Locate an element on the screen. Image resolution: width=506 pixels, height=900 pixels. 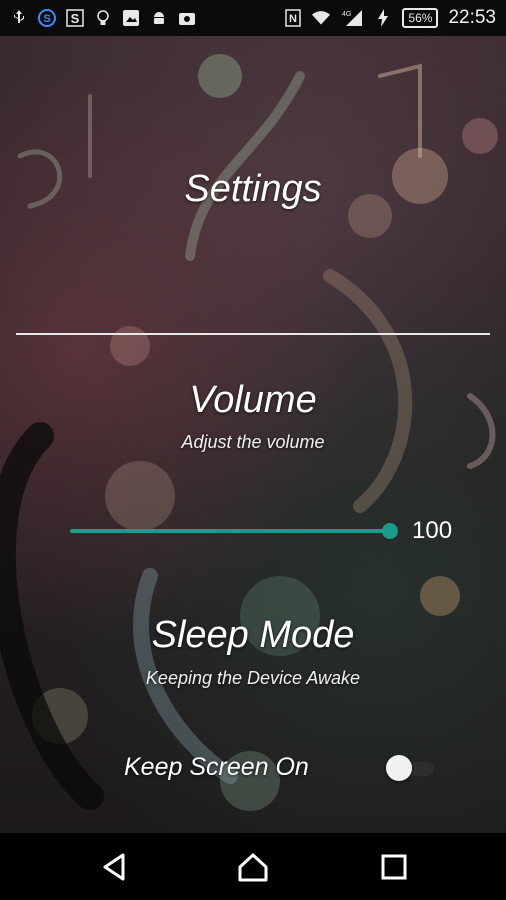
home-icon is located at coordinates (253, 867).